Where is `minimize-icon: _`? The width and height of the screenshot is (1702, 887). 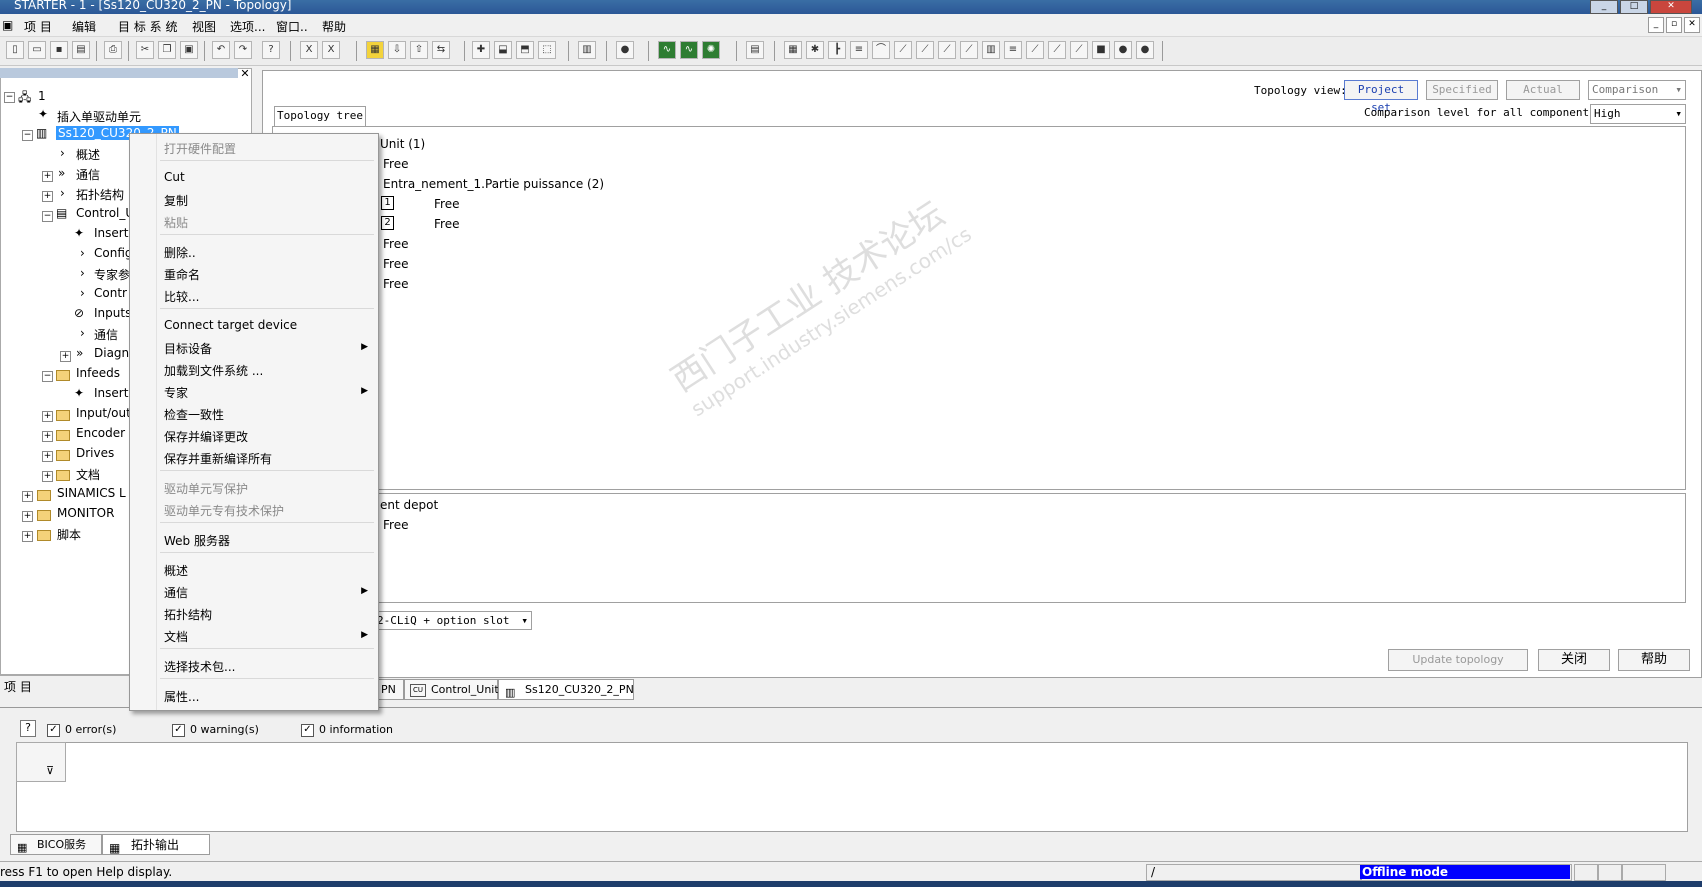
minimize-icon: _ is located at coordinates (1604, 7).